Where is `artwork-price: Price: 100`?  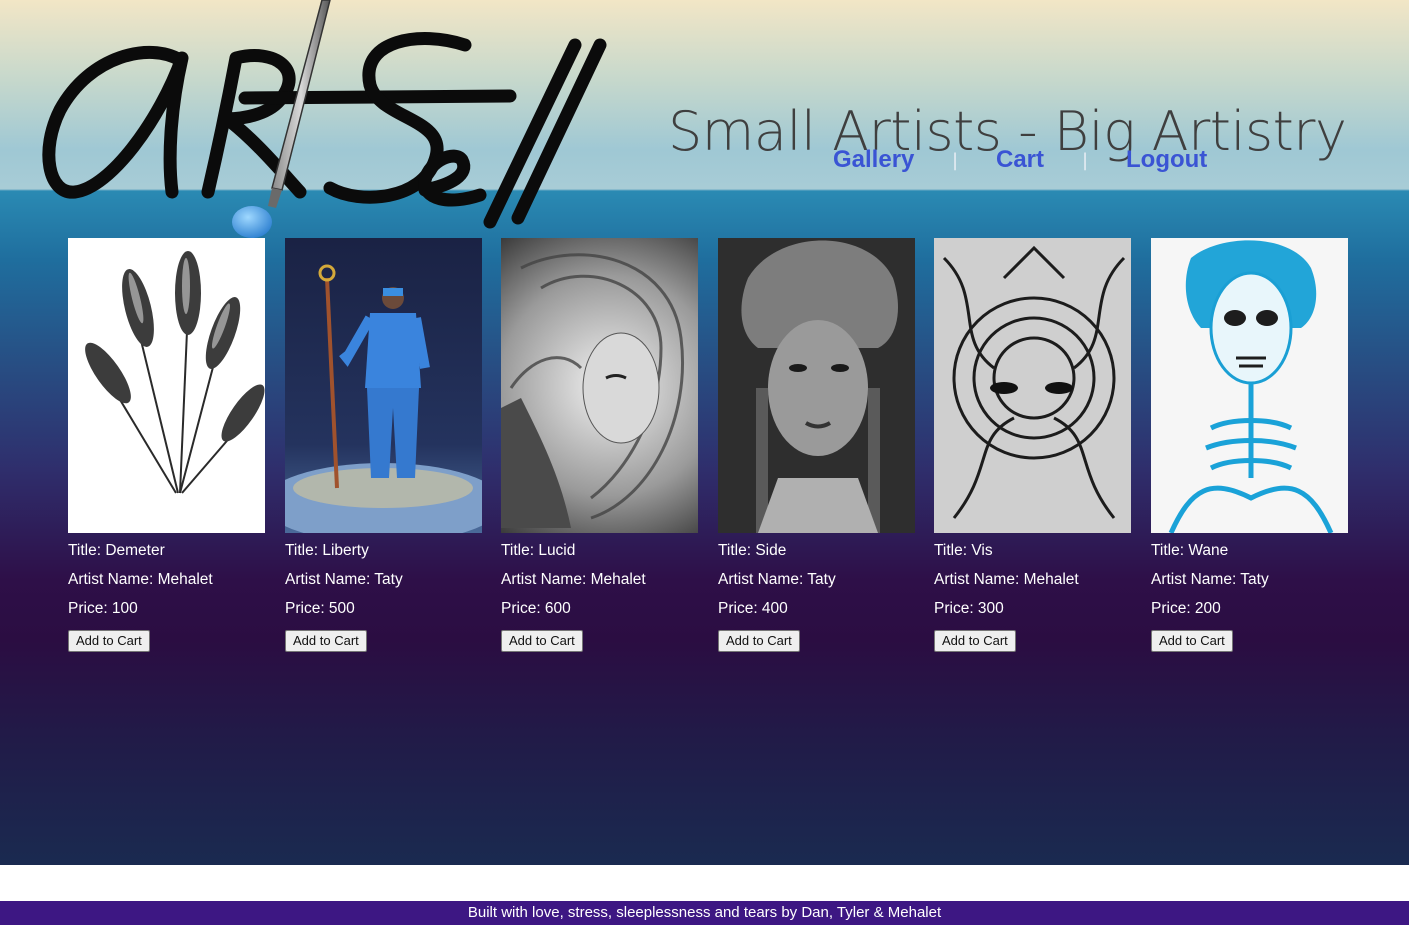
artwork-price: Price: 100 is located at coordinates (103, 608).